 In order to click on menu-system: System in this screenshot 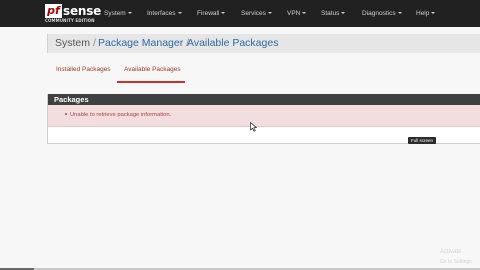, I will do `click(118, 13)`.